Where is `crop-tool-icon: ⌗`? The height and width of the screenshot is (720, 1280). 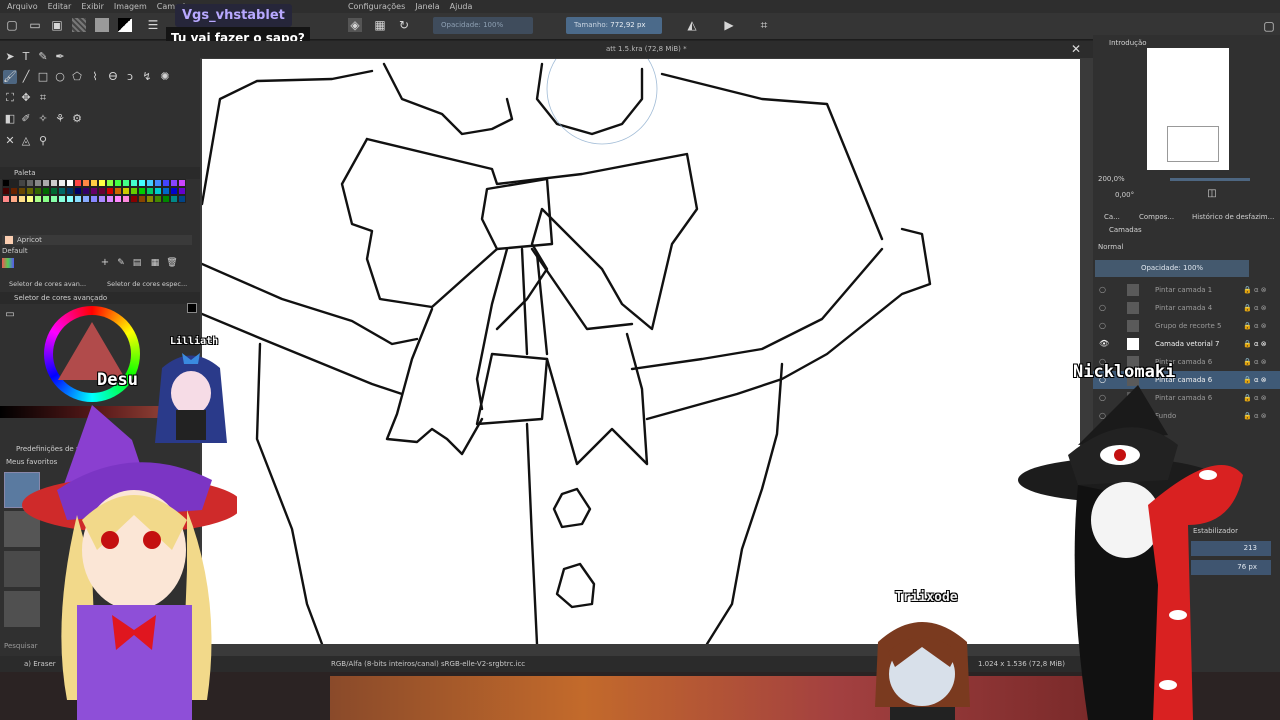 crop-tool-icon: ⌗ is located at coordinates (43, 98).